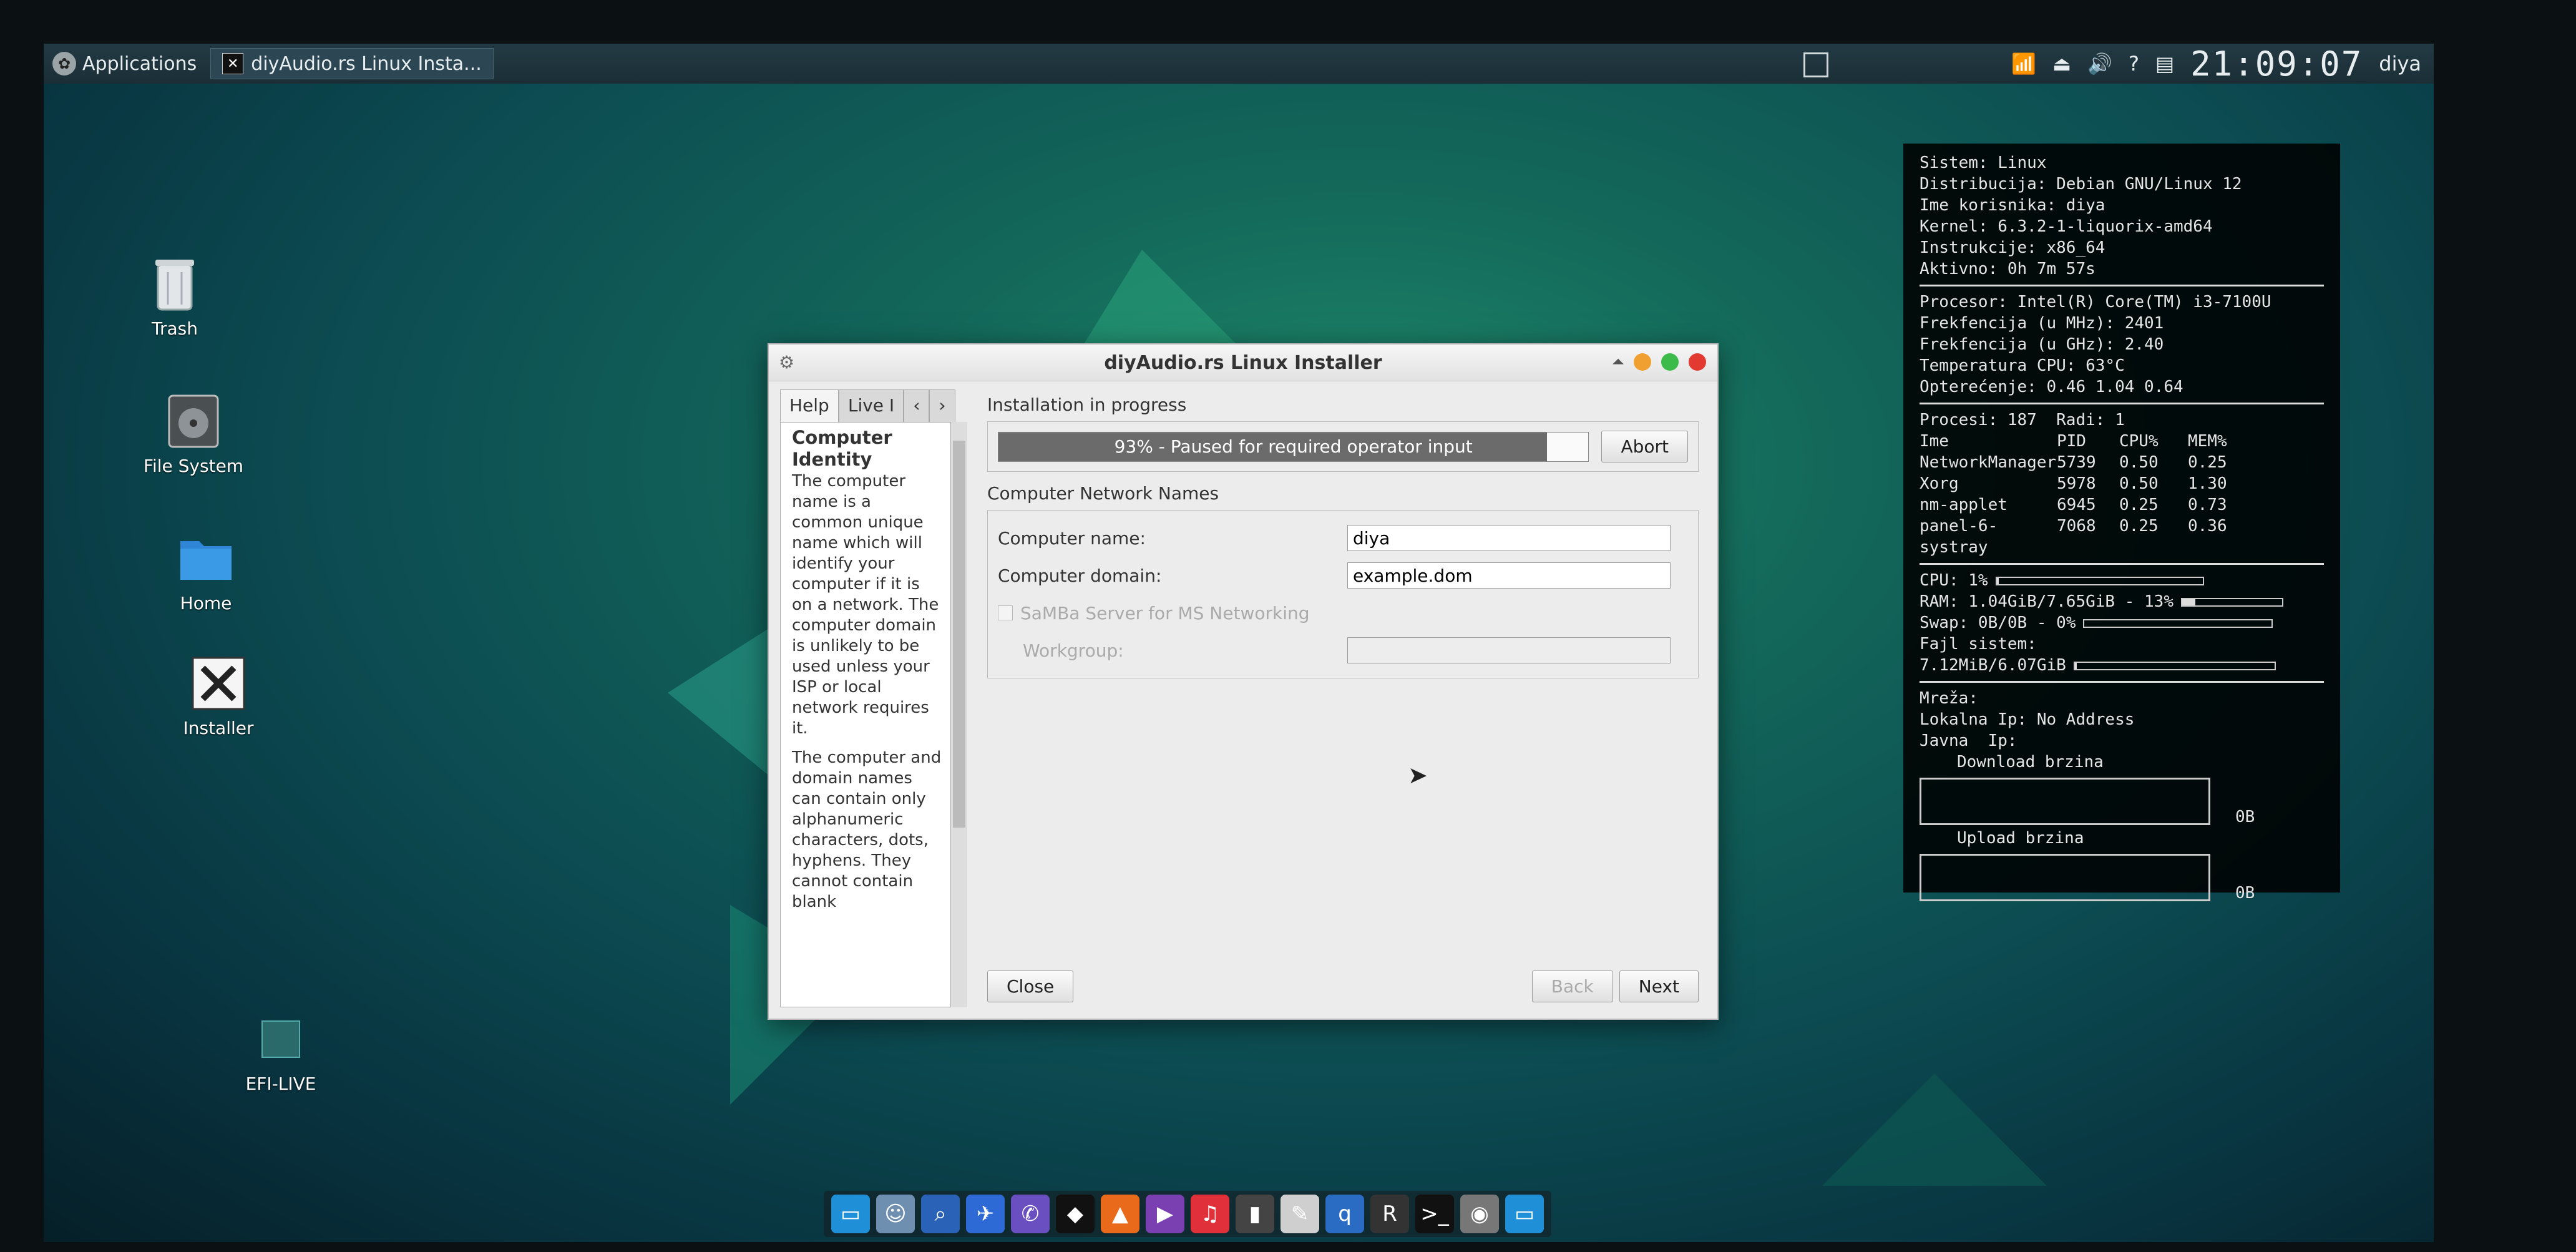 The width and height of the screenshot is (2576, 1252). Describe the element at coordinates (2023, 64) in the screenshot. I see `wifi-icon: 📶` at that location.